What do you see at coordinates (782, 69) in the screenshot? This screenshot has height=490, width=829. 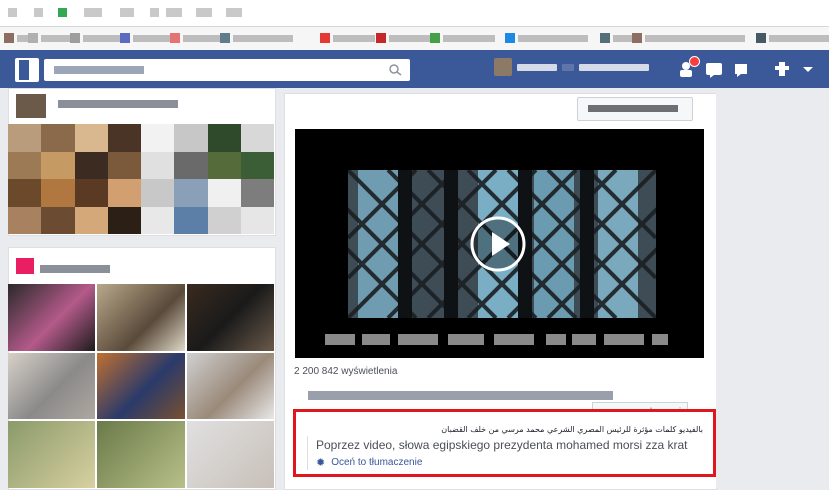 I see `privacy-icon` at bounding box center [782, 69].